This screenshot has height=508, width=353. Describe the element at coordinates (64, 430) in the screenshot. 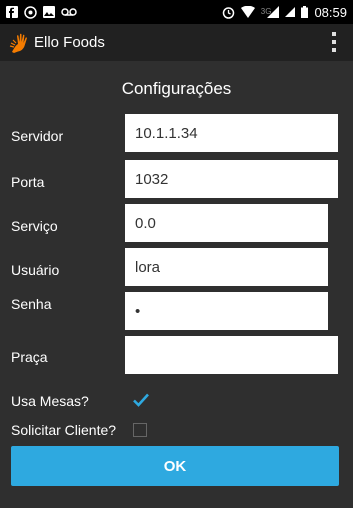

I see `solicitar-cliente-label: Solicitar Cliente?` at that location.